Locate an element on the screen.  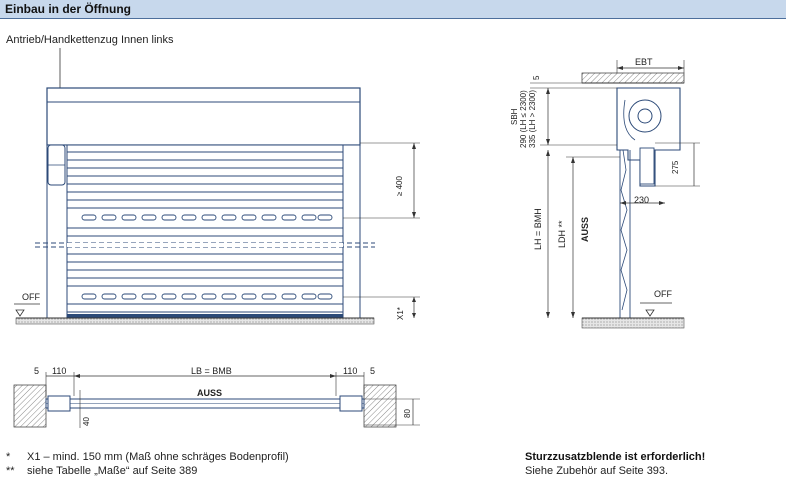
footnote-2-text: siehe Tabelle „Maße“ auf Seite 389 is located at coordinates (112, 471).